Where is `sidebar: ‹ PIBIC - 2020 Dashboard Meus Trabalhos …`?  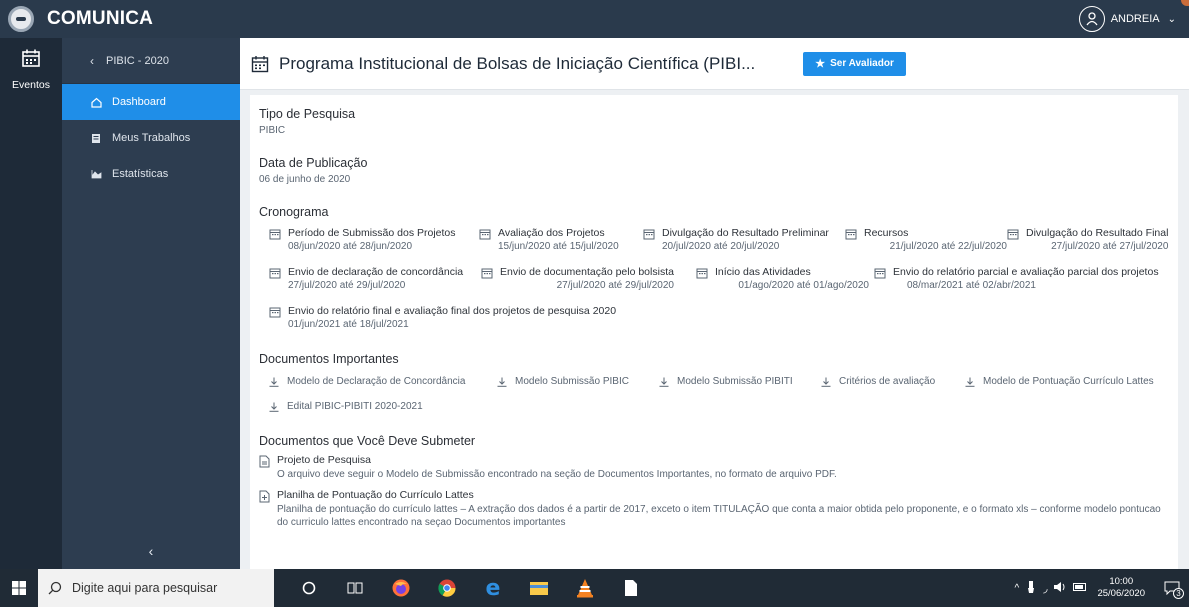
sidebar: ‹ PIBIC - 2020 Dashboard Meus Trabalhos … is located at coordinates (151, 303).